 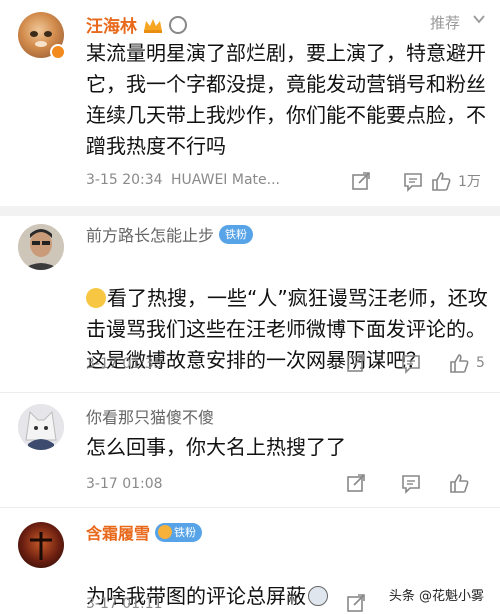 What do you see at coordinates (436, 594) in the screenshot?
I see `watermark: 头条 @花魁小雾` at bounding box center [436, 594].